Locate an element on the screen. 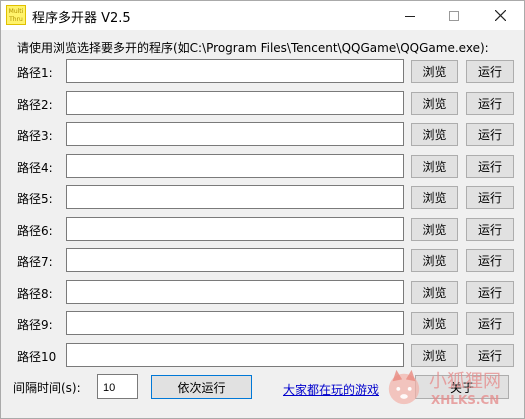 Image resolution: width=525 pixels, height=419 pixels. path-row-10: 路径10 浏览 运行 is located at coordinates (262, 356).